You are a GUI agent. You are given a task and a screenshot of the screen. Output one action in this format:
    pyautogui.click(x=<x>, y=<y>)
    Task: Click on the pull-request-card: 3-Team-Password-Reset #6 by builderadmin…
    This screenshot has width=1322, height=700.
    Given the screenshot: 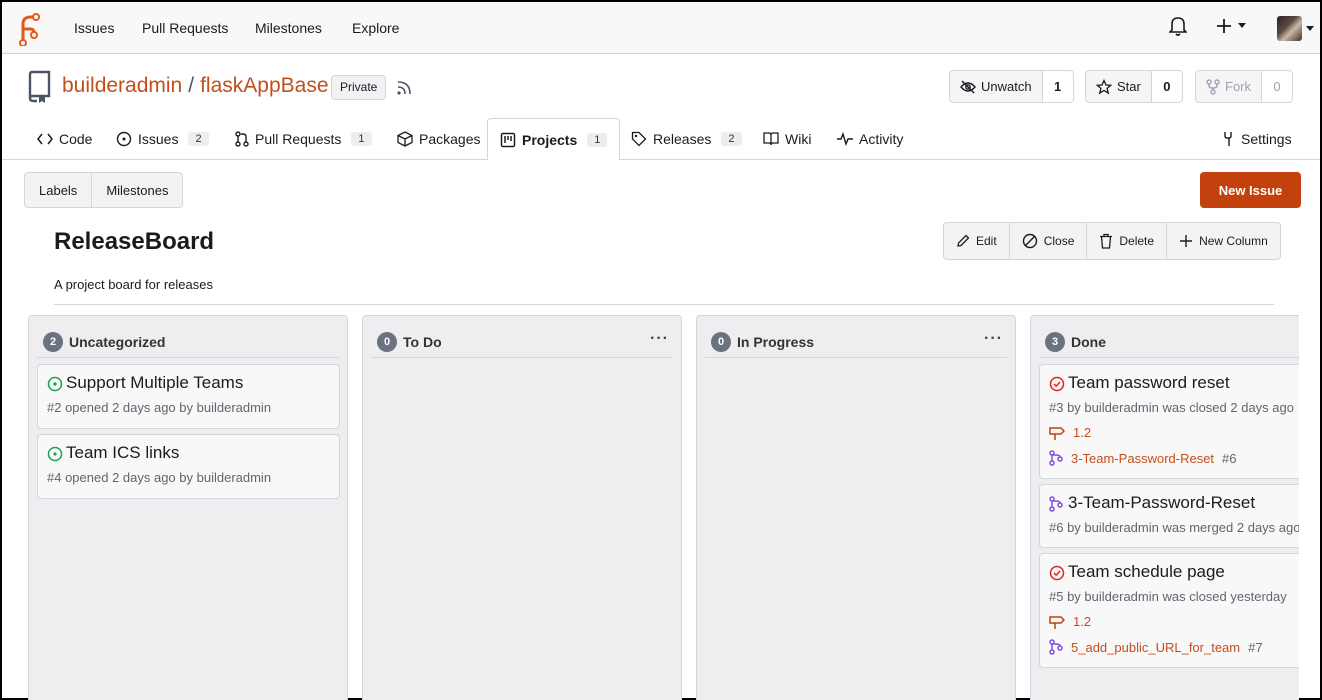 What is the action you would take?
    pyautogui.click(x=1169, y=516)
    